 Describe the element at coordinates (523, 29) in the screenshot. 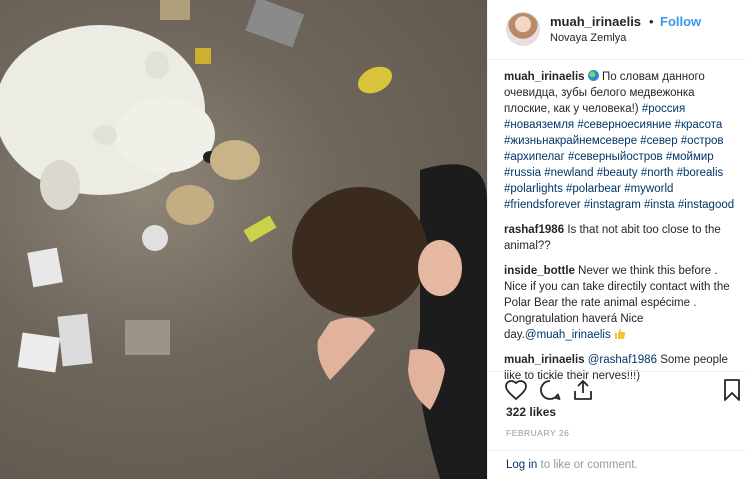

I see `avatar` at that location.